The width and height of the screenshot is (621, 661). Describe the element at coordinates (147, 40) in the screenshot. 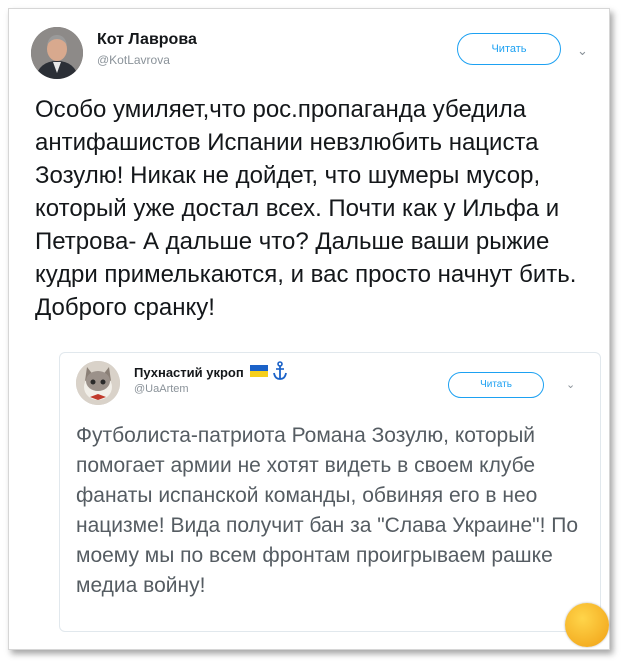

I see `author-name: Кот Лаврова` at that location.